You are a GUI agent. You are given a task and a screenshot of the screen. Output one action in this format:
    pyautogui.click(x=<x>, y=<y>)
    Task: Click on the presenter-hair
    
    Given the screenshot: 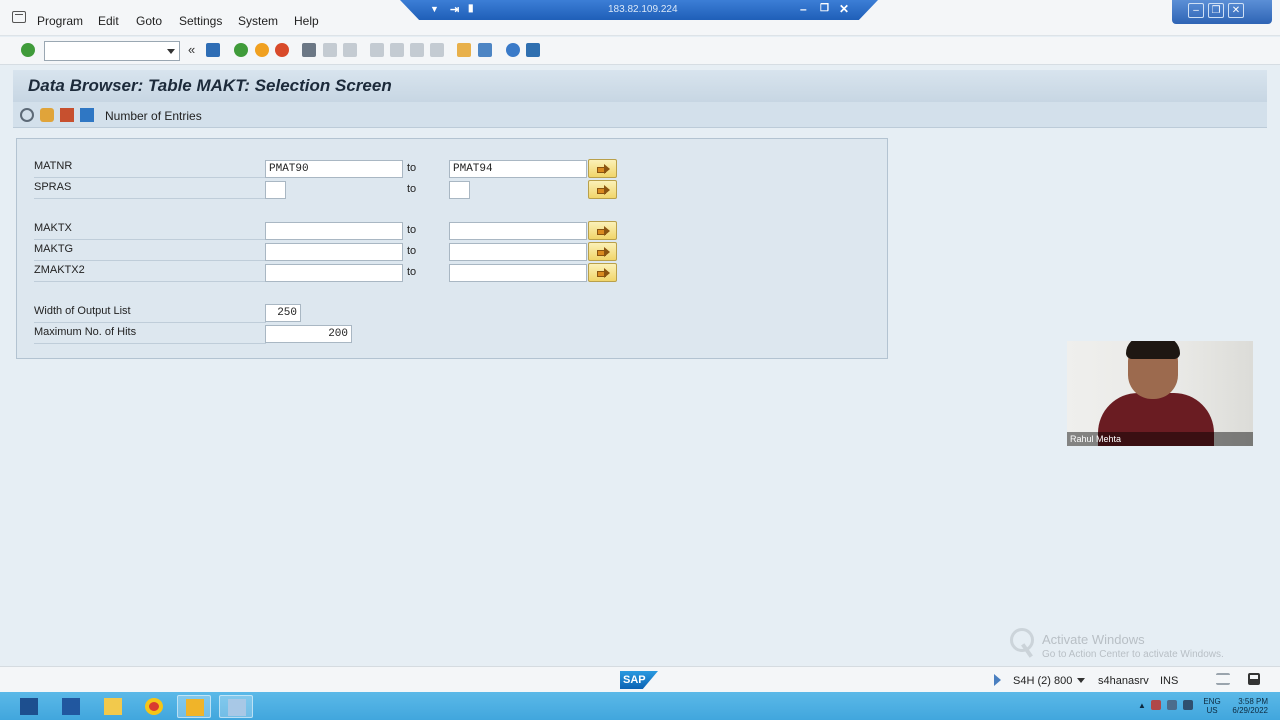 What is the action you would take?
    pyautogui.click(x=1153, y=350)
    